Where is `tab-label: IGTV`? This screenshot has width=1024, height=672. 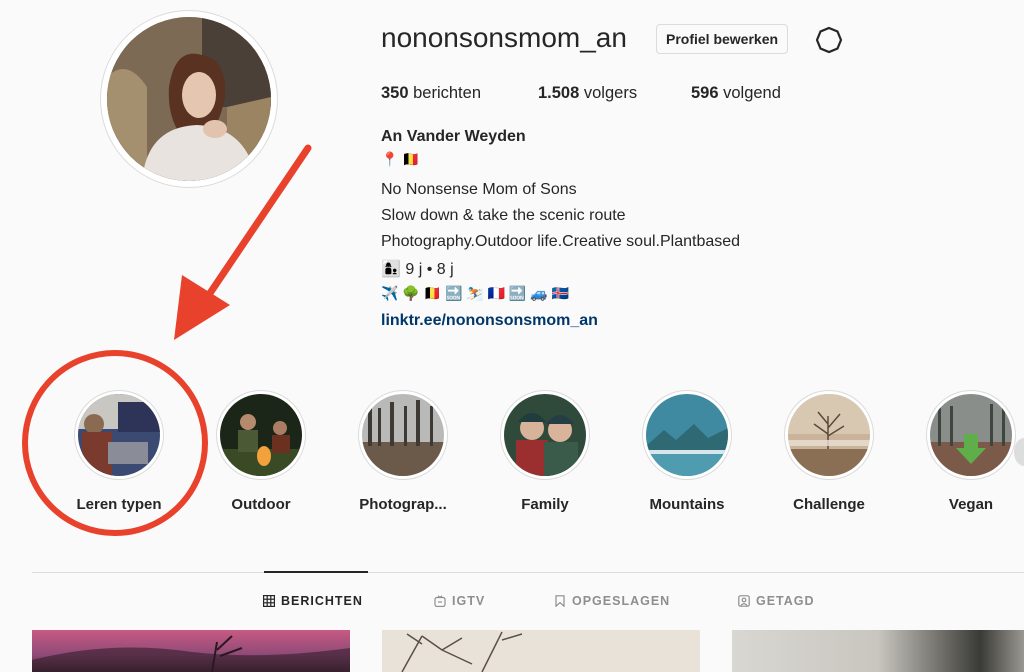 tab-label: IGTV is located at coordinates (469, 601).